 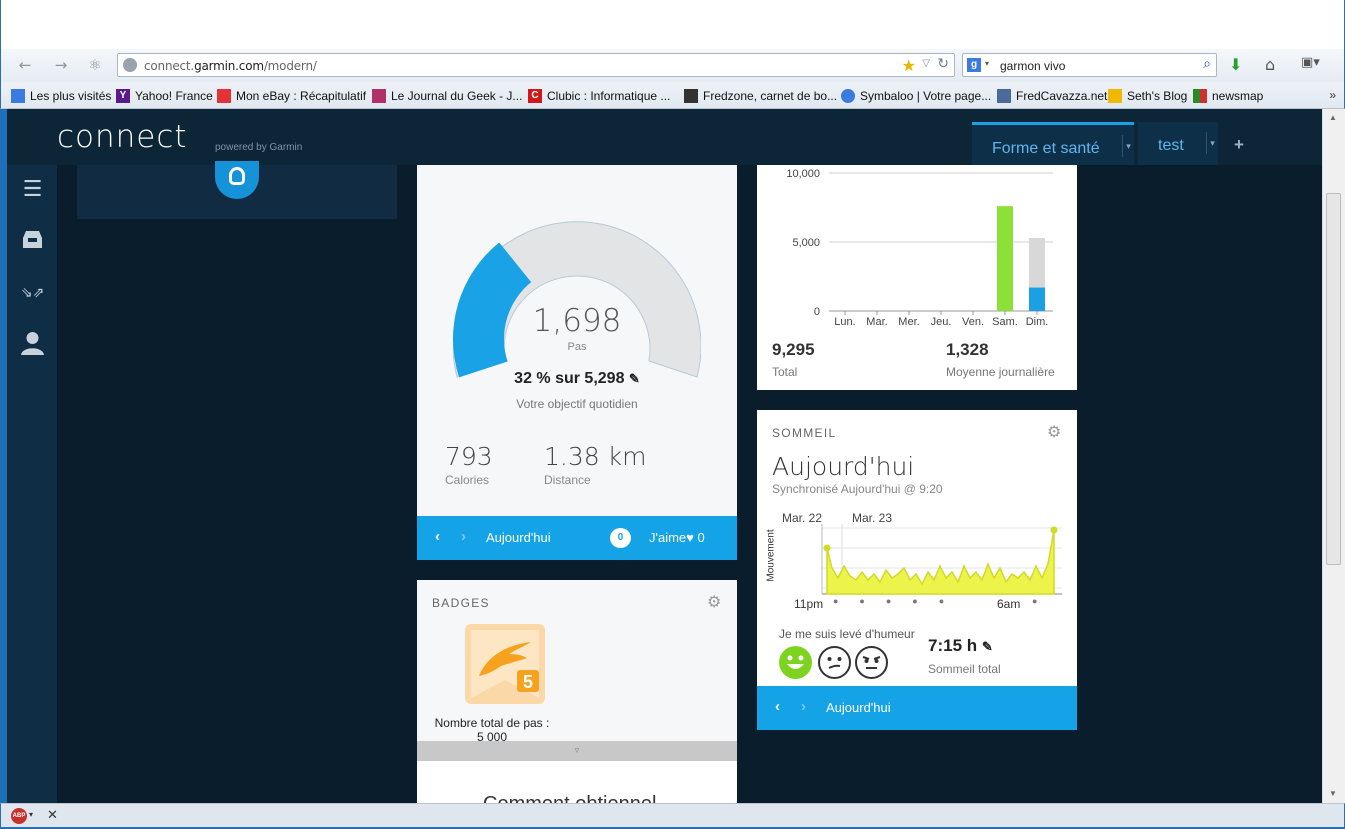 What do you see at coordinates (1310, 62) in the screenshot?
I see `bookmarks-menu-icon: ▣▾` at bounding box center [1310, 62].